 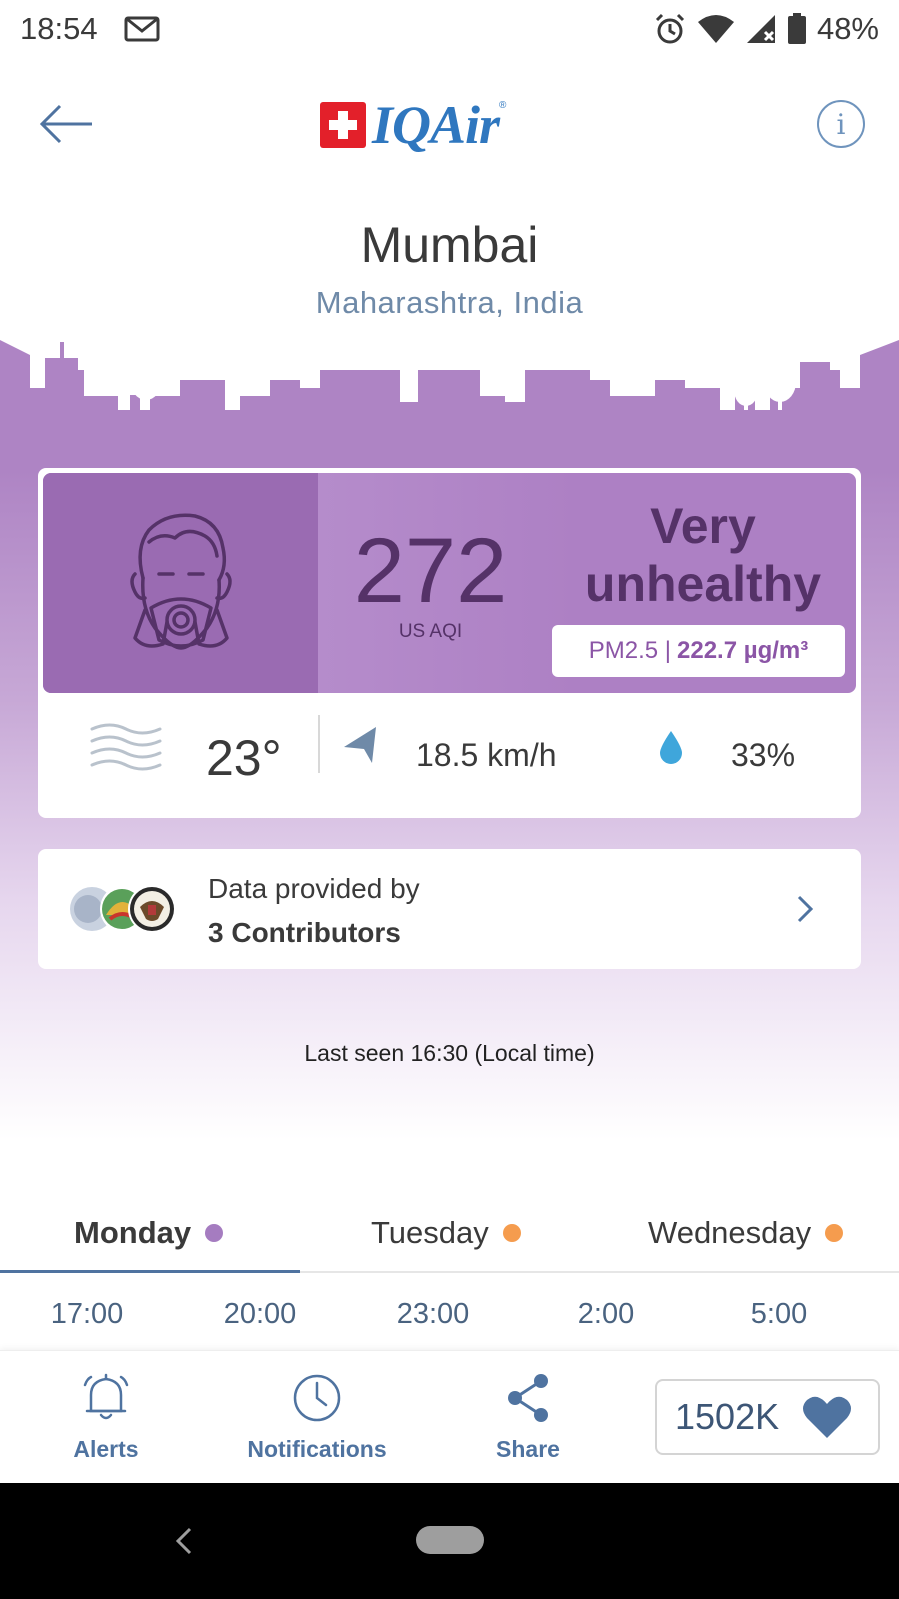 I want to click on weather-row: 23° 18.5 km/h 33%, so click(x=449, y=755).